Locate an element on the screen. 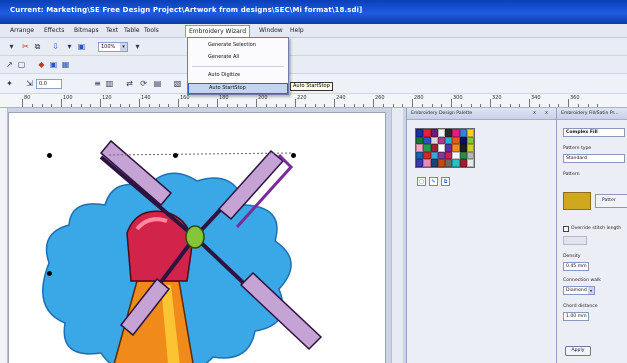 The height and width of the screenshot is (363, 627). zoom-combo: 100% ▾ is located at coordinates (113, 47).